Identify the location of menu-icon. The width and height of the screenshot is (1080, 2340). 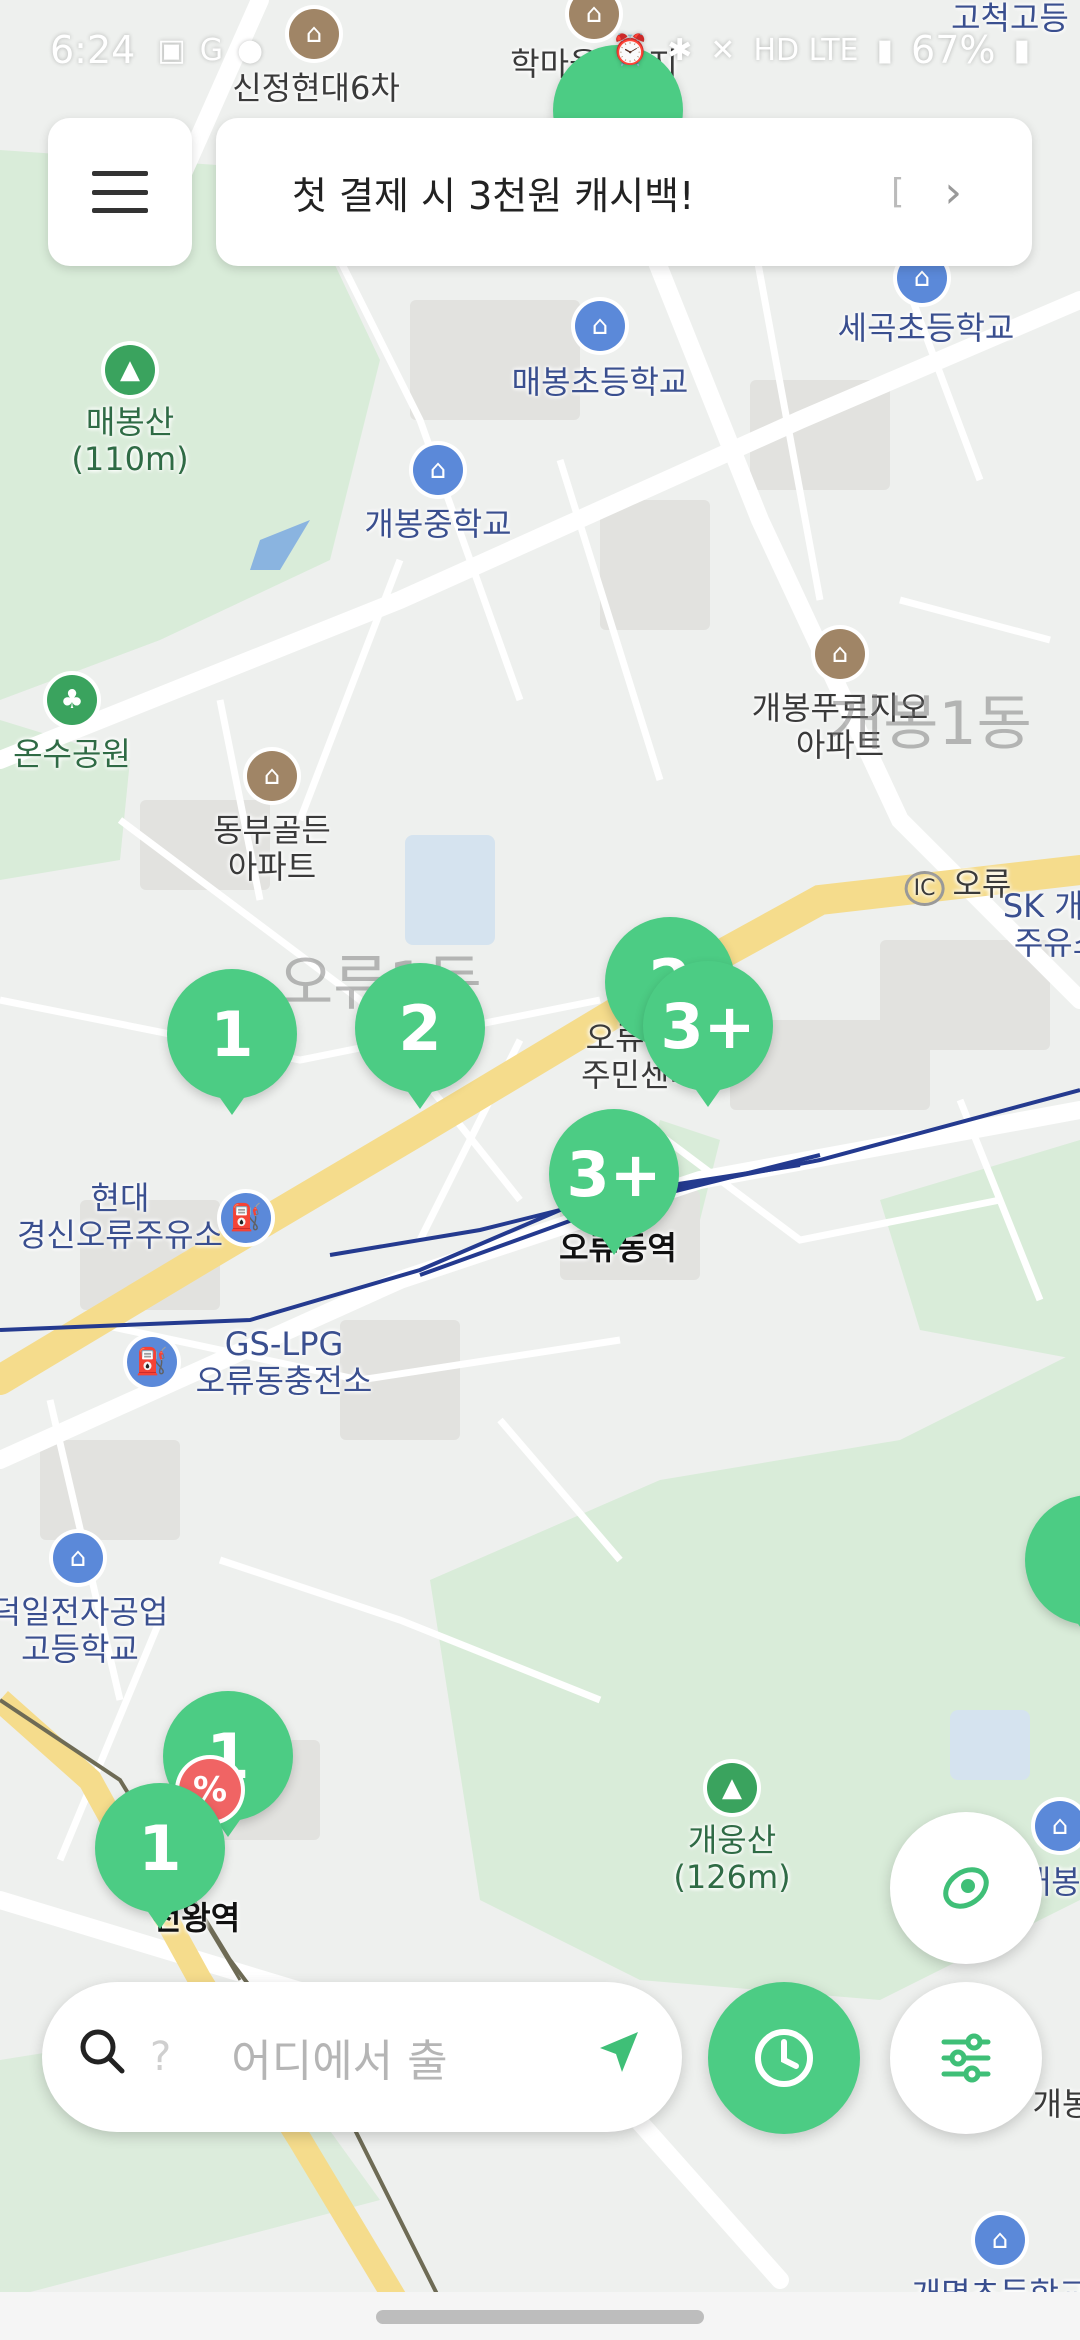
(120, 192).